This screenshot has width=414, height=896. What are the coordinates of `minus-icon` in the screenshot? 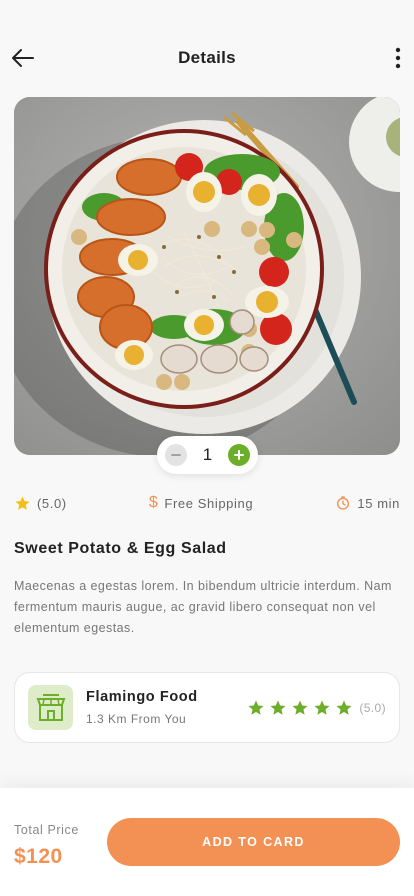 It's located at (176, 455).